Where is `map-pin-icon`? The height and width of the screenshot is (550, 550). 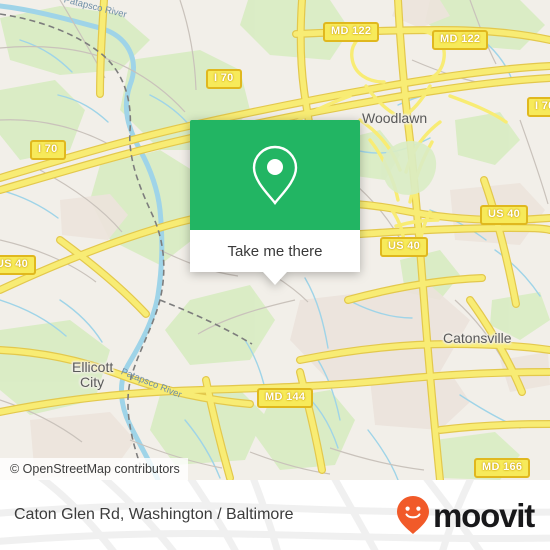 map-pin-icon is located at coordinates (275, 175).